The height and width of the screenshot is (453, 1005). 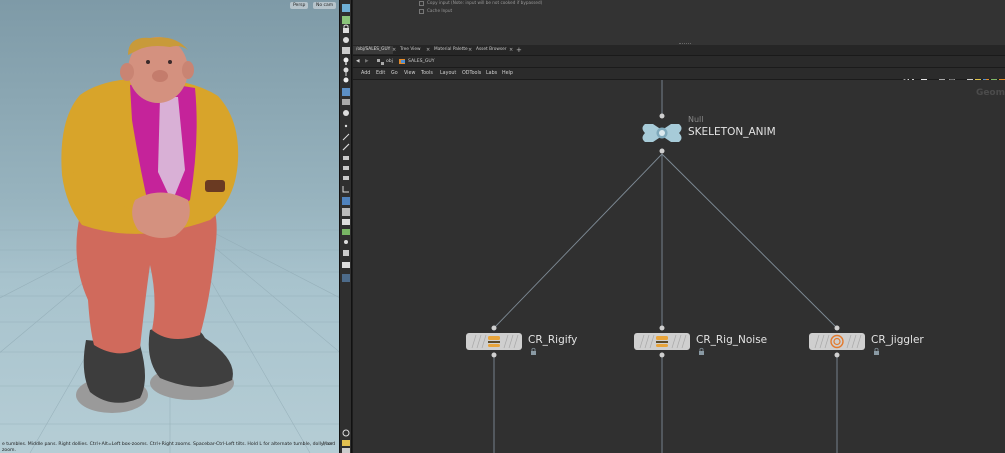 What do you see at coordinates (552, 340) in the screenshot?
I see `node-cr-rigify-name: CR_Rigify` at bounding box center [552, 340].